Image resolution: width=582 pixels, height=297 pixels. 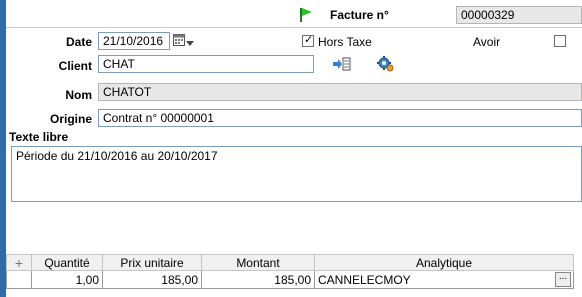 What do you see at coordinates (39, 137) in the screenshot?
I see `texte-libre-label: Texte libre` at bounding box center [39, 137].